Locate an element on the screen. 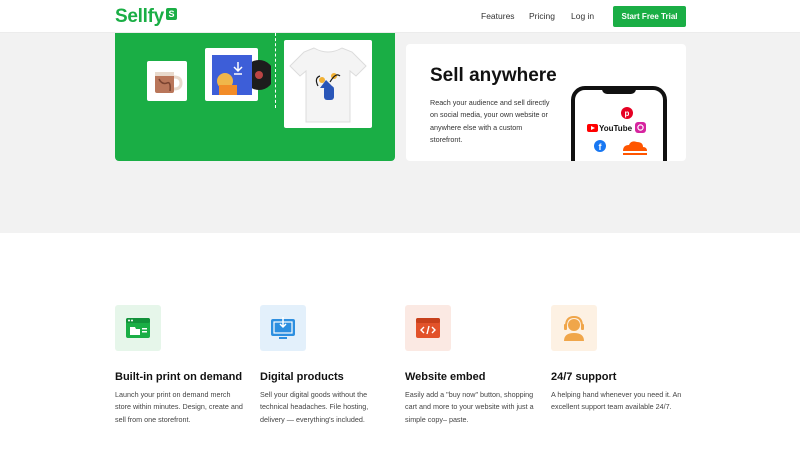 The height and width of the screenshot is (453, 800). nav-features-link: Features is located at coordinates (498, 16).